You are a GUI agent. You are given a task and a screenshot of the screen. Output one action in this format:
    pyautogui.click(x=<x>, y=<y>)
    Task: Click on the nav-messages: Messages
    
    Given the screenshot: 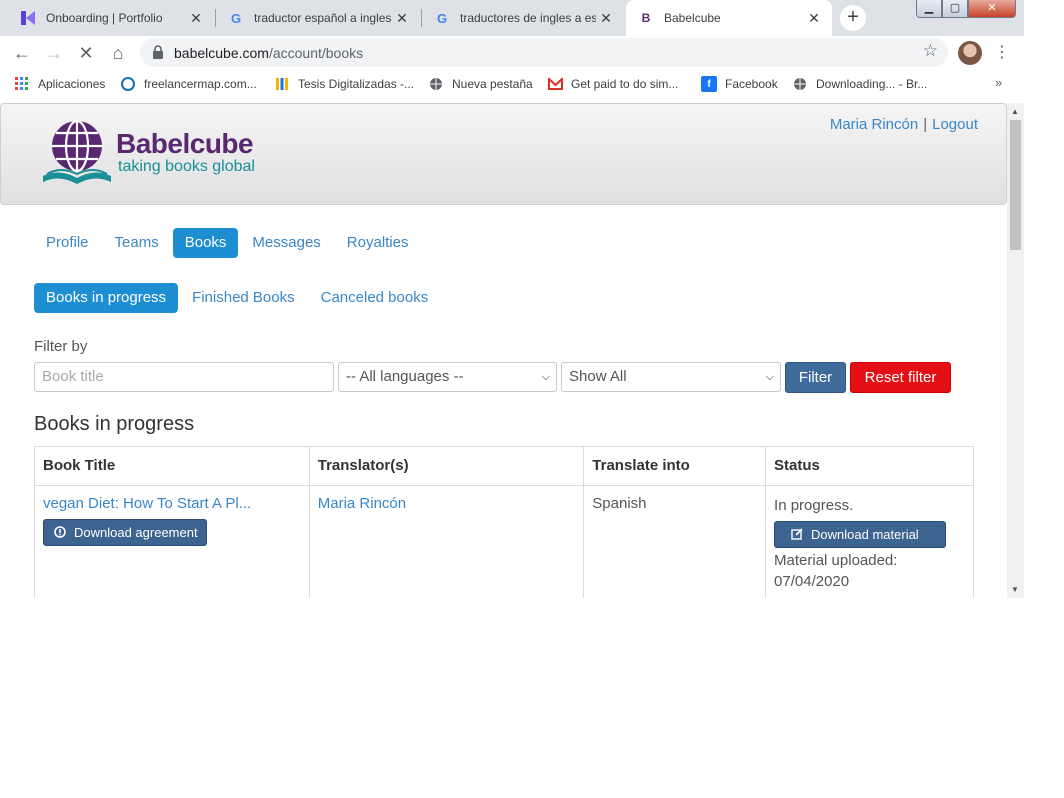 What is the action you would take?
    pyautogui.click(x=286, y=243)
    